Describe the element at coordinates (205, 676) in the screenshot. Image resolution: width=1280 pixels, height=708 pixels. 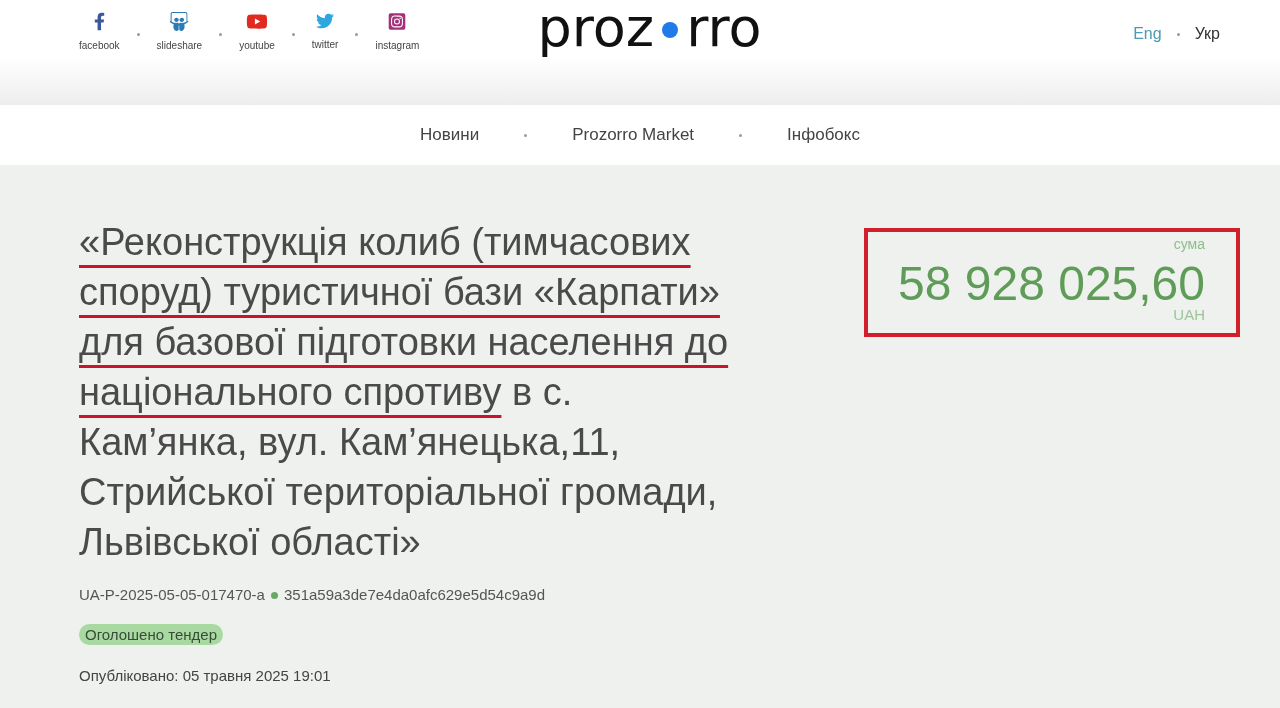
I see `published-date: Опубліковано: 05 травня 2025 19:01` at that location.